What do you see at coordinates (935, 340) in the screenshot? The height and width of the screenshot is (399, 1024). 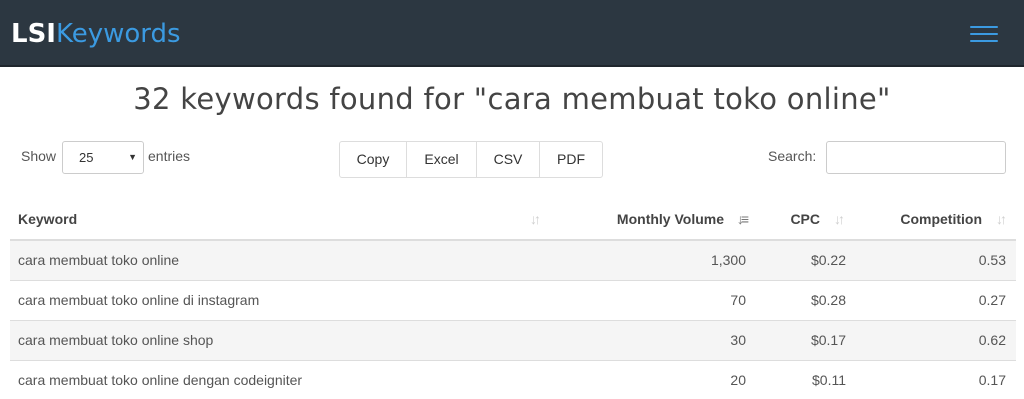 I see `competition-cell: 0.62` at bounding box center [935, 340].